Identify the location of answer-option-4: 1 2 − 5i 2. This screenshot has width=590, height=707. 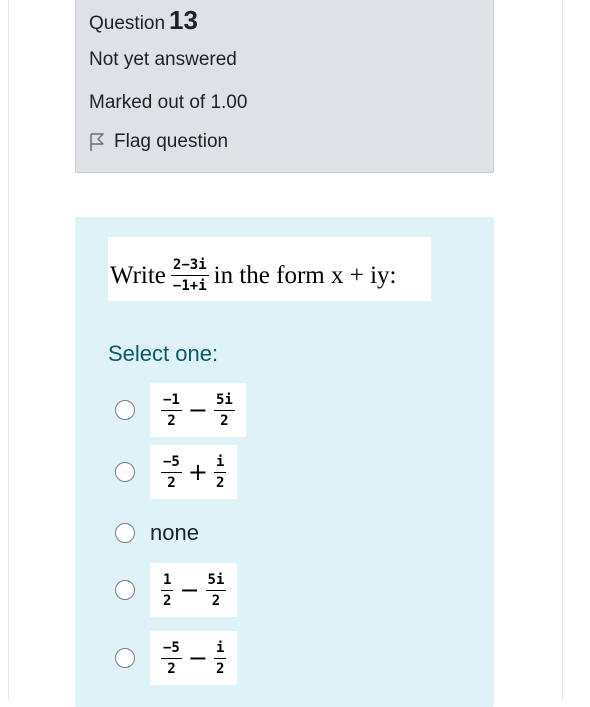
(176, 590).